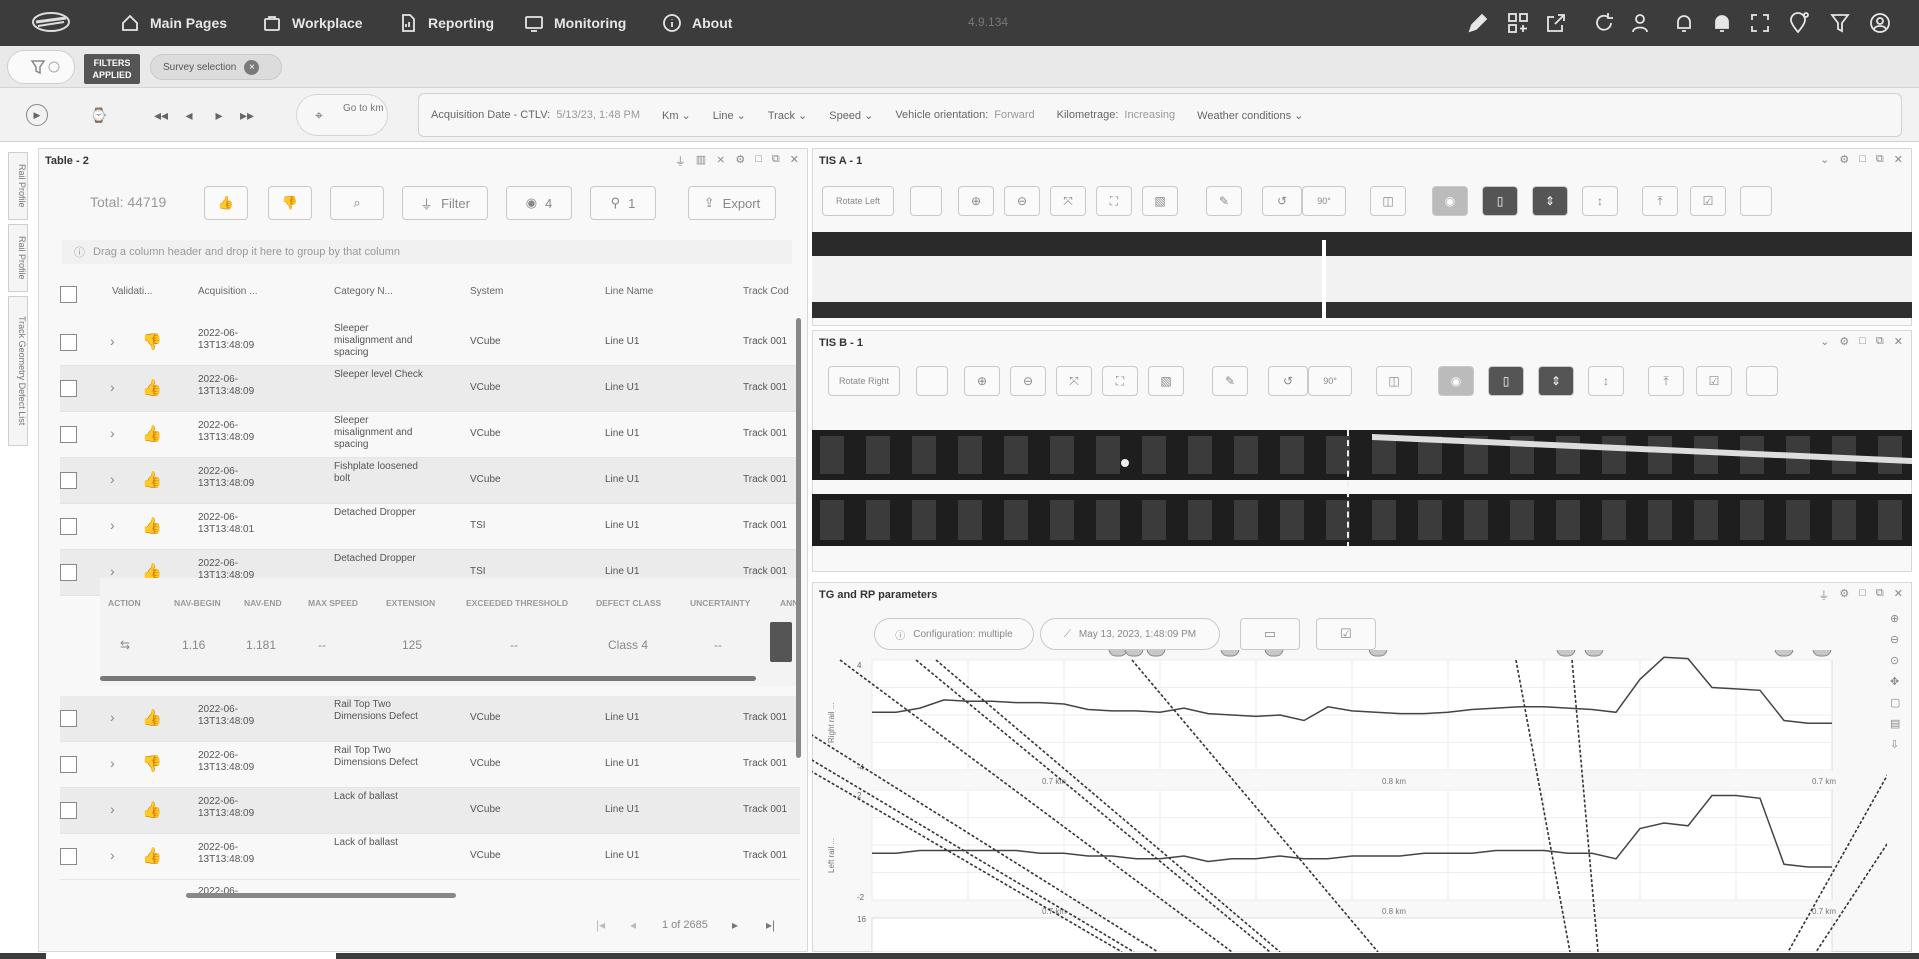 The width and height of the screenshot is (1919, 959). I want to click on zoom-out-icon: ⊖, so click(1900, 639).